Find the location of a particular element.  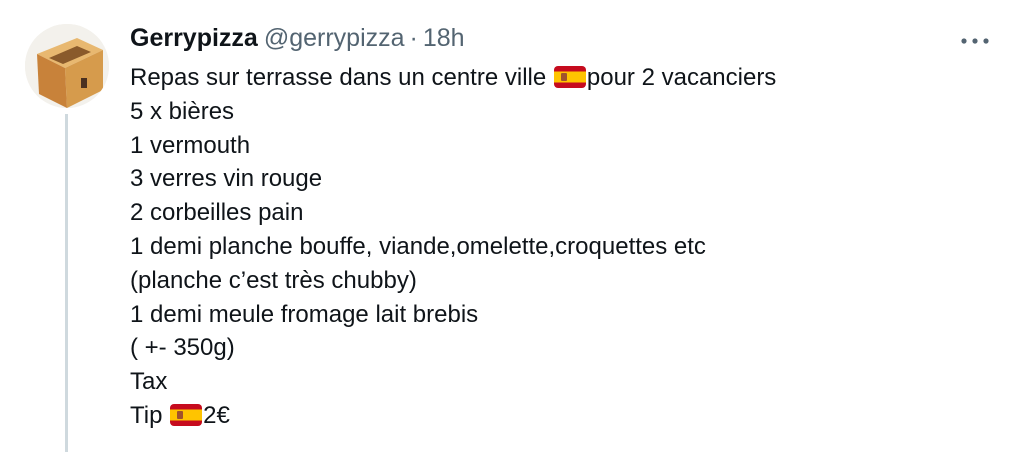

tweet-line: Tip 2€ is located at coordinates (180, 415).